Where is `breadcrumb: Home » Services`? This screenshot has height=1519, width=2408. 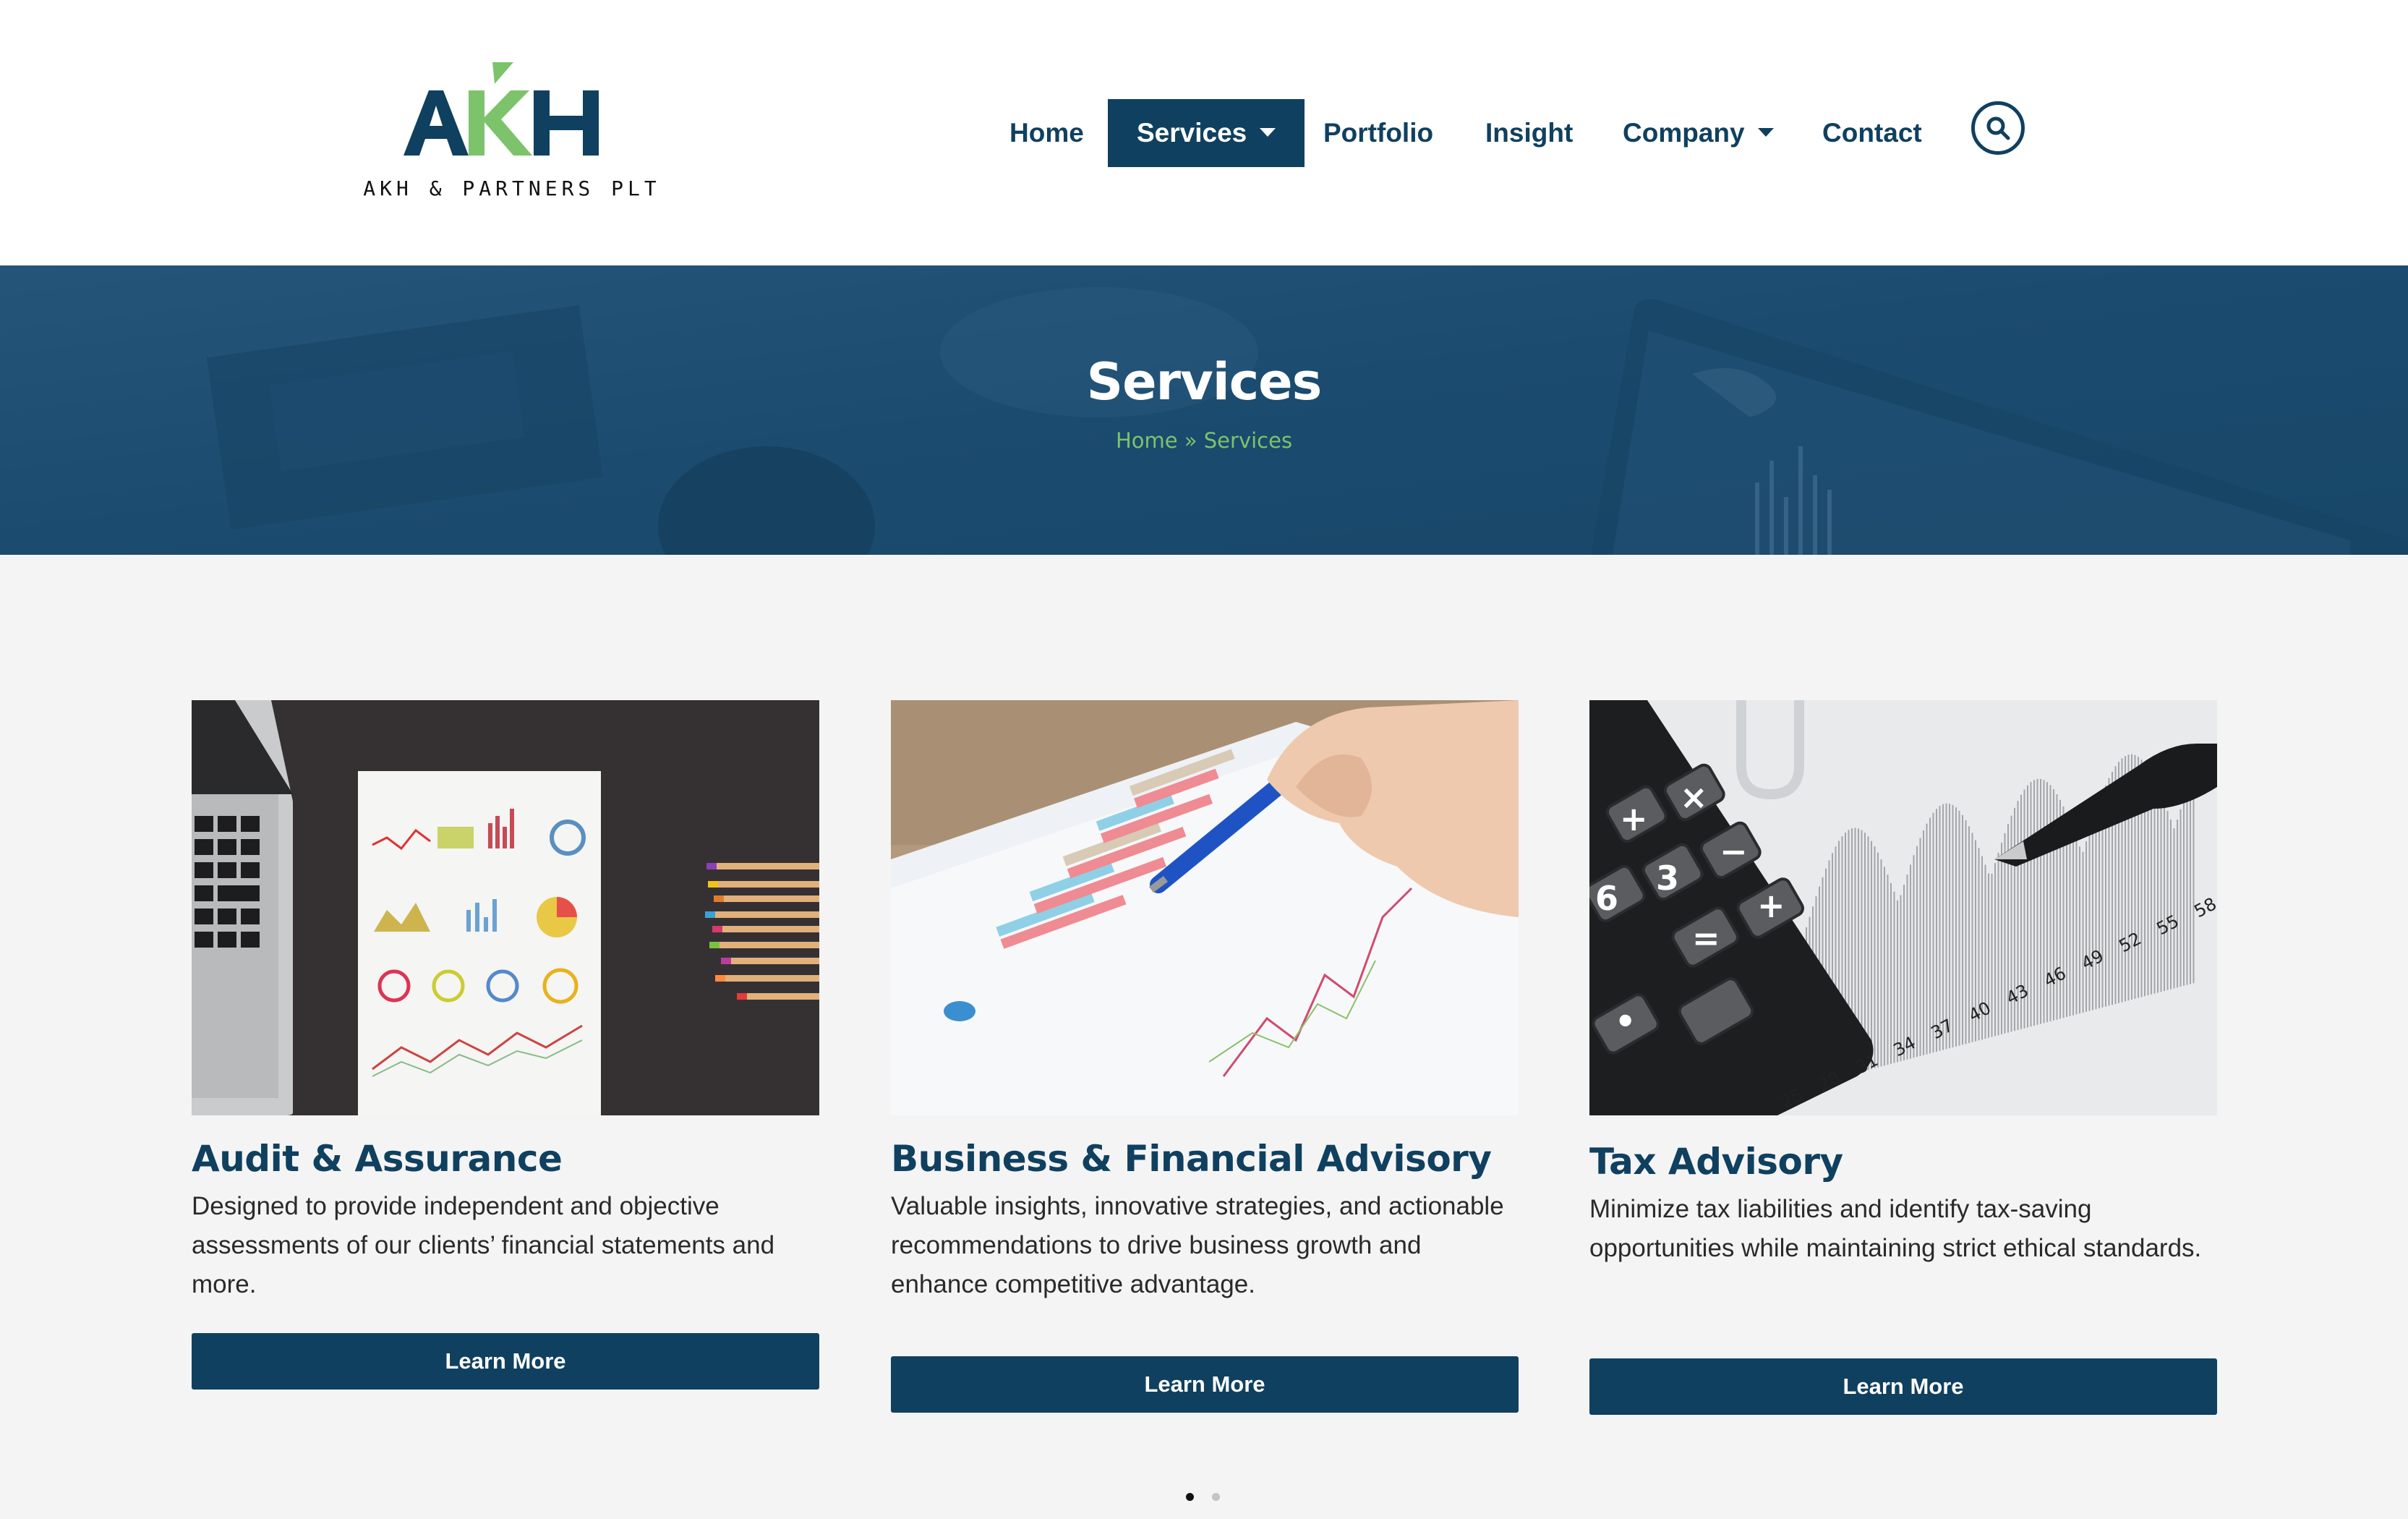 breadcrumb: Home » Services is located at coordinates (1204, 441).